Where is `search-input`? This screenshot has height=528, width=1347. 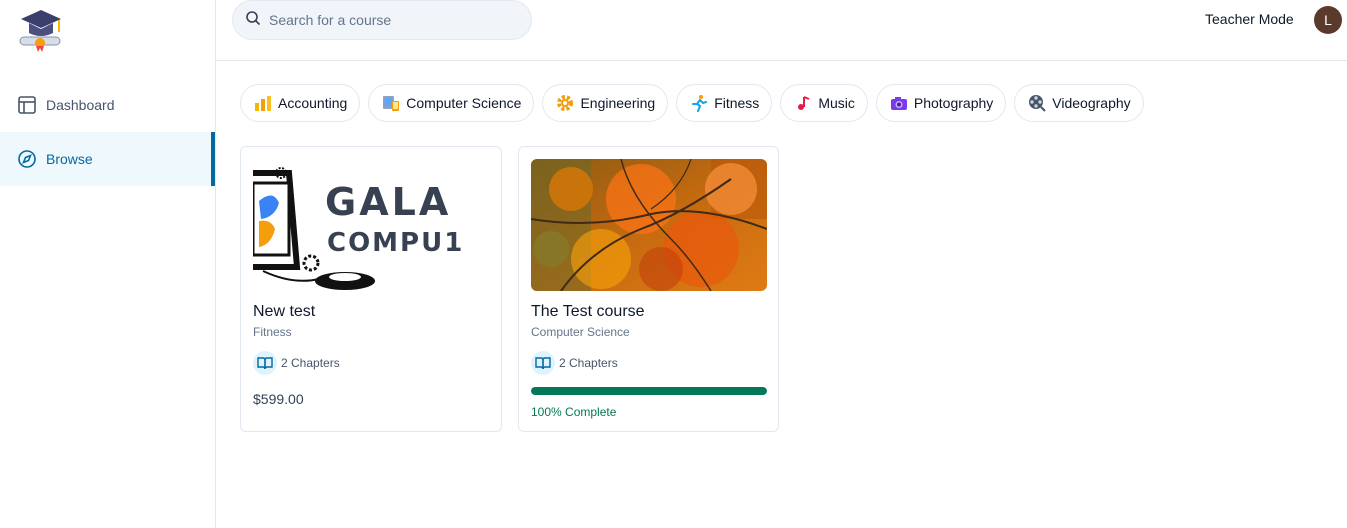
search-input is located at coordinates (389, 20).